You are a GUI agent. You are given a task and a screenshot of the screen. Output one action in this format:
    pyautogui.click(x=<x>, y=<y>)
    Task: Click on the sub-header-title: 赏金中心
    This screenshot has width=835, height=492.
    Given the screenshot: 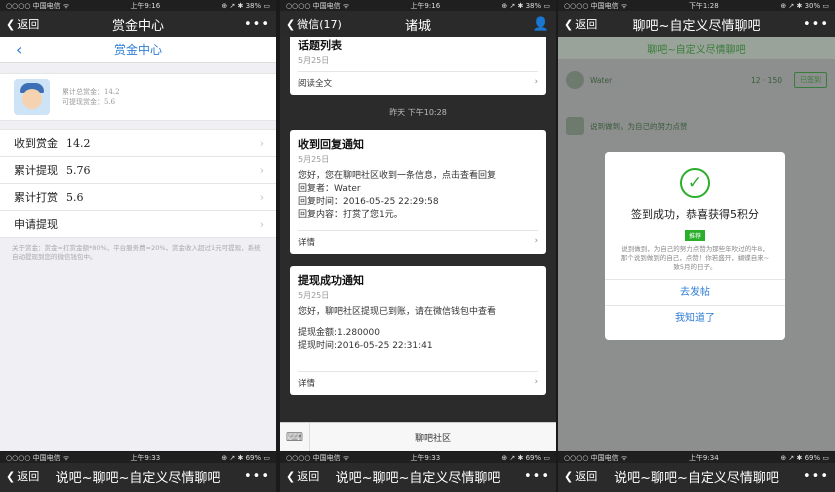 What is the action you would take?
    pyautogui.click(x=137, y=50)
    